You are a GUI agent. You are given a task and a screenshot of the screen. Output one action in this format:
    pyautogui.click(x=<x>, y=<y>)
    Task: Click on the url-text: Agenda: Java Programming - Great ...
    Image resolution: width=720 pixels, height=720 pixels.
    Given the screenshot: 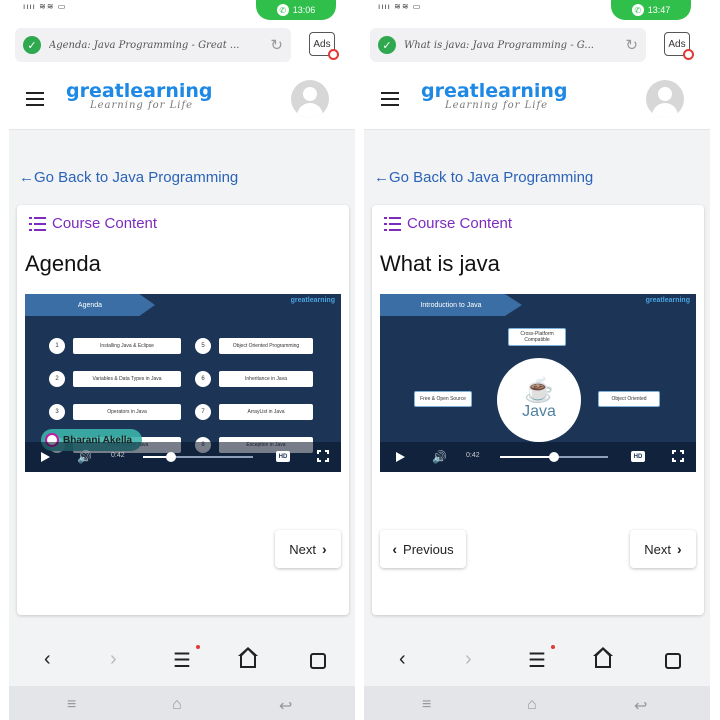 What is the action you would take?
    pyautogui.click(x=157, y=45)
    